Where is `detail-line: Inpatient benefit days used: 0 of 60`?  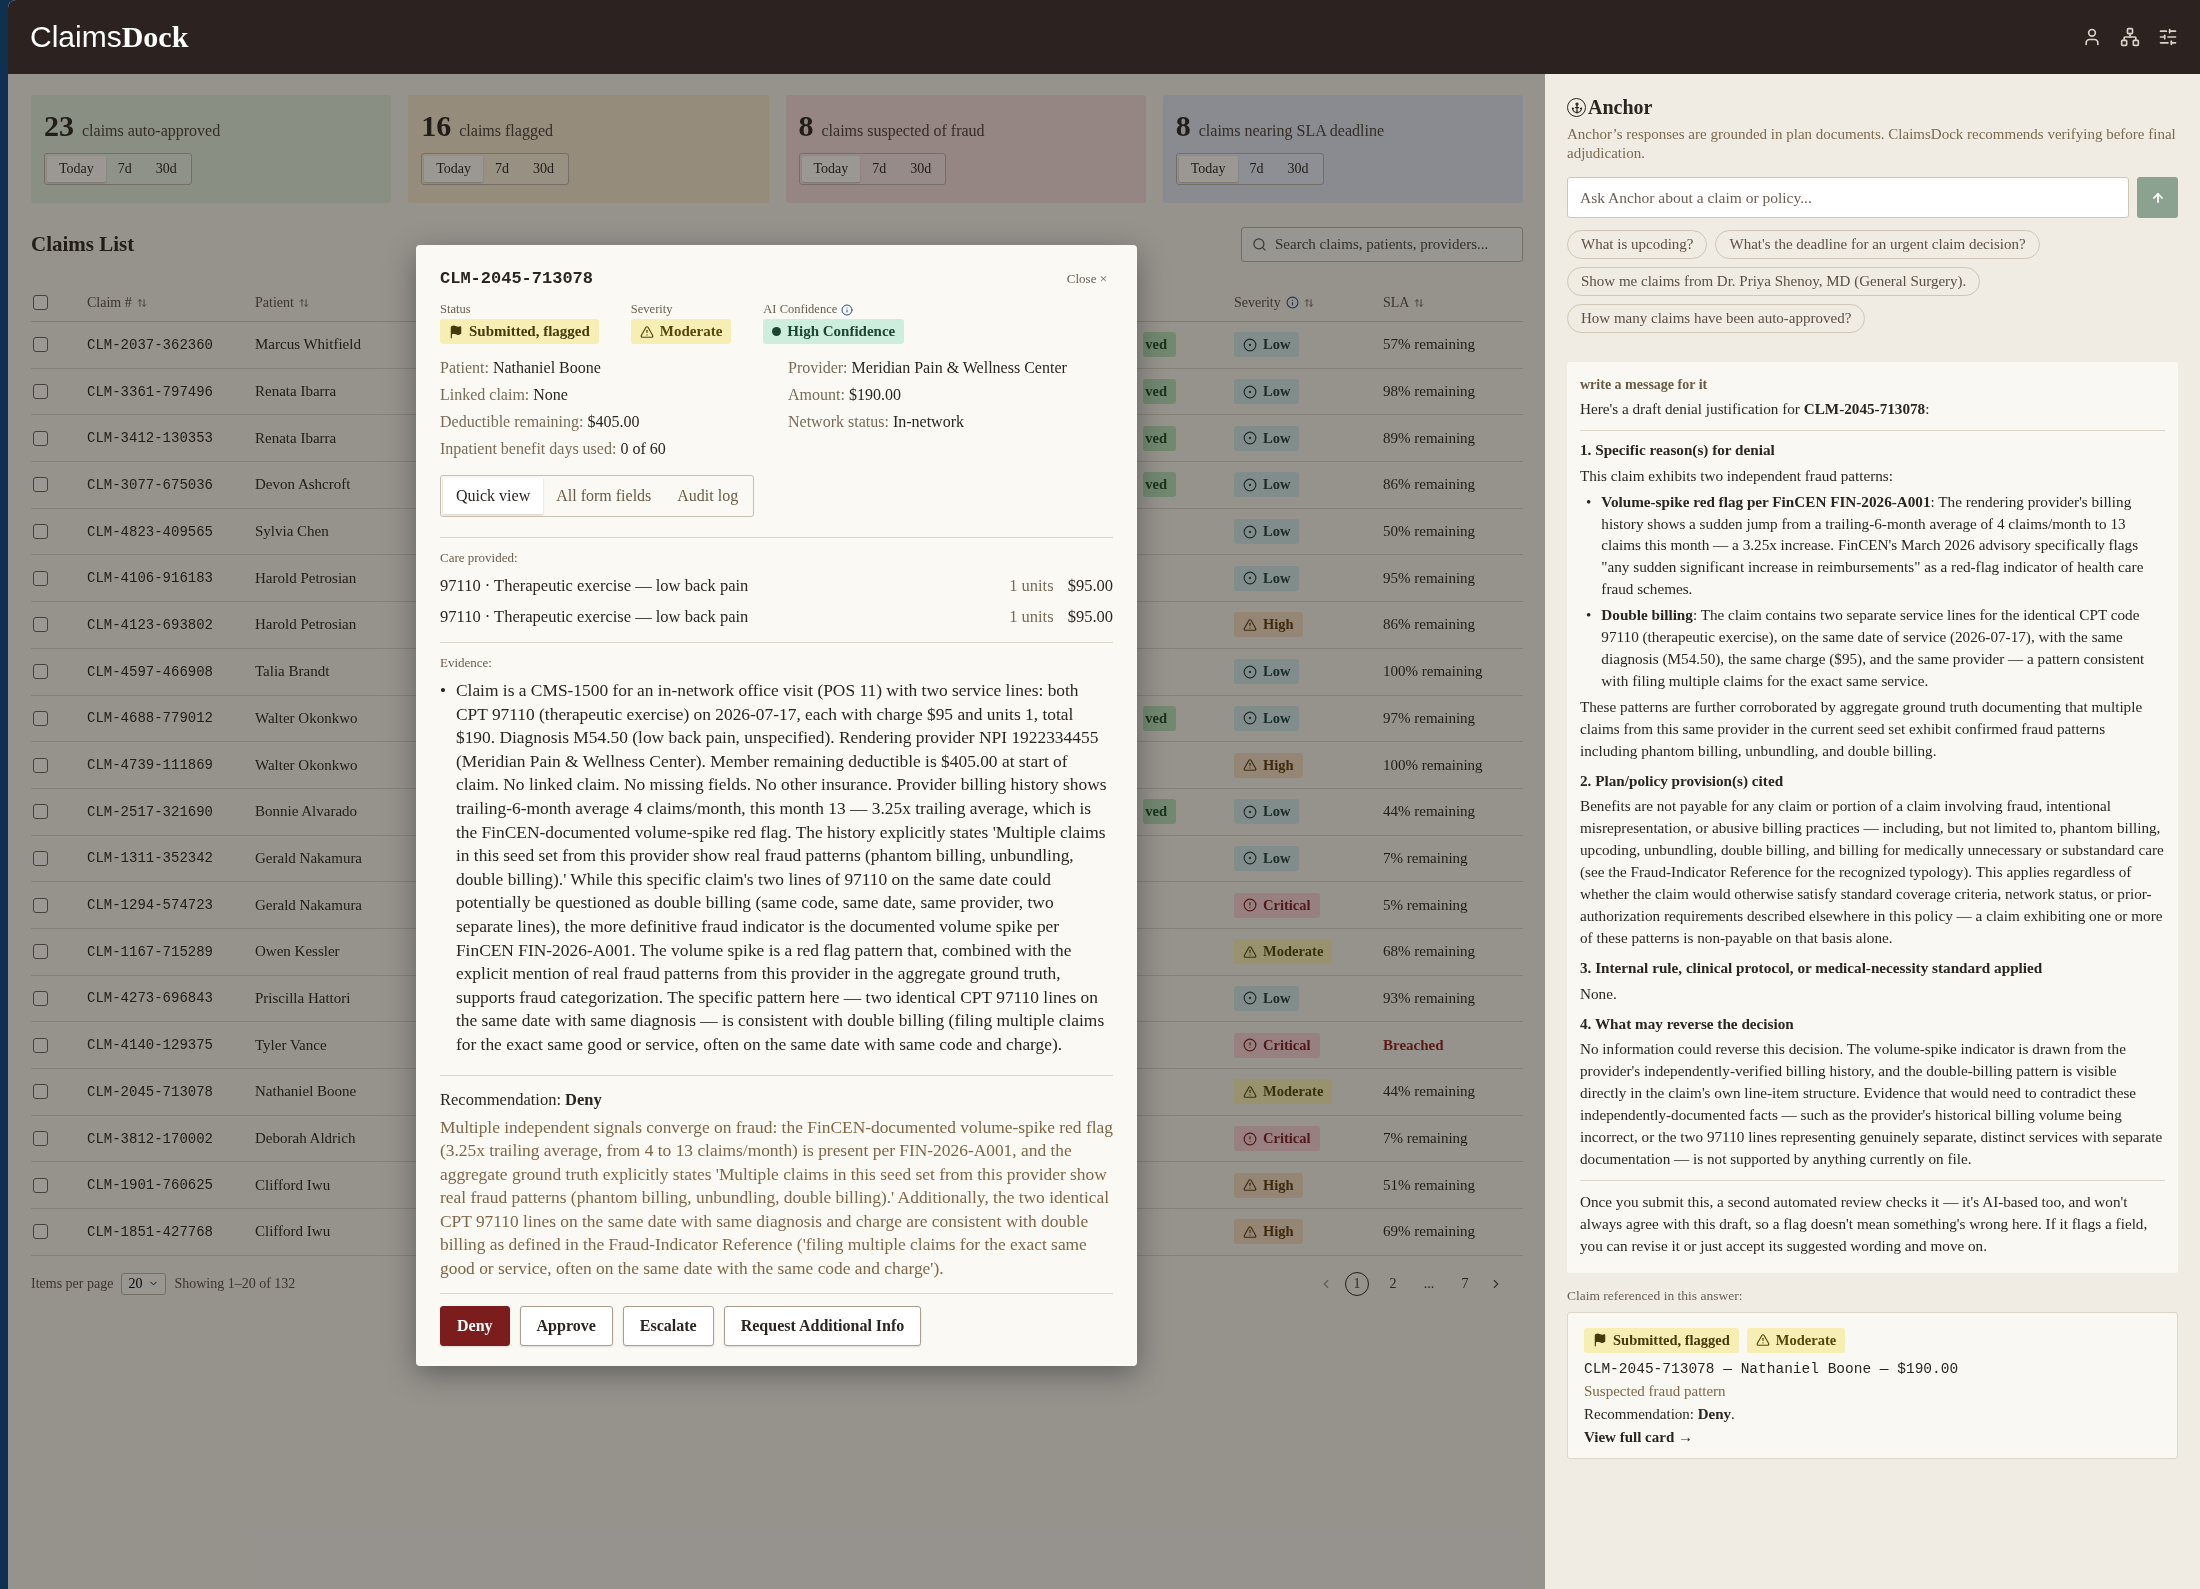
detail-line: Inpatient benefit days used: 0 of 60 is located at coordinates (553, 449).